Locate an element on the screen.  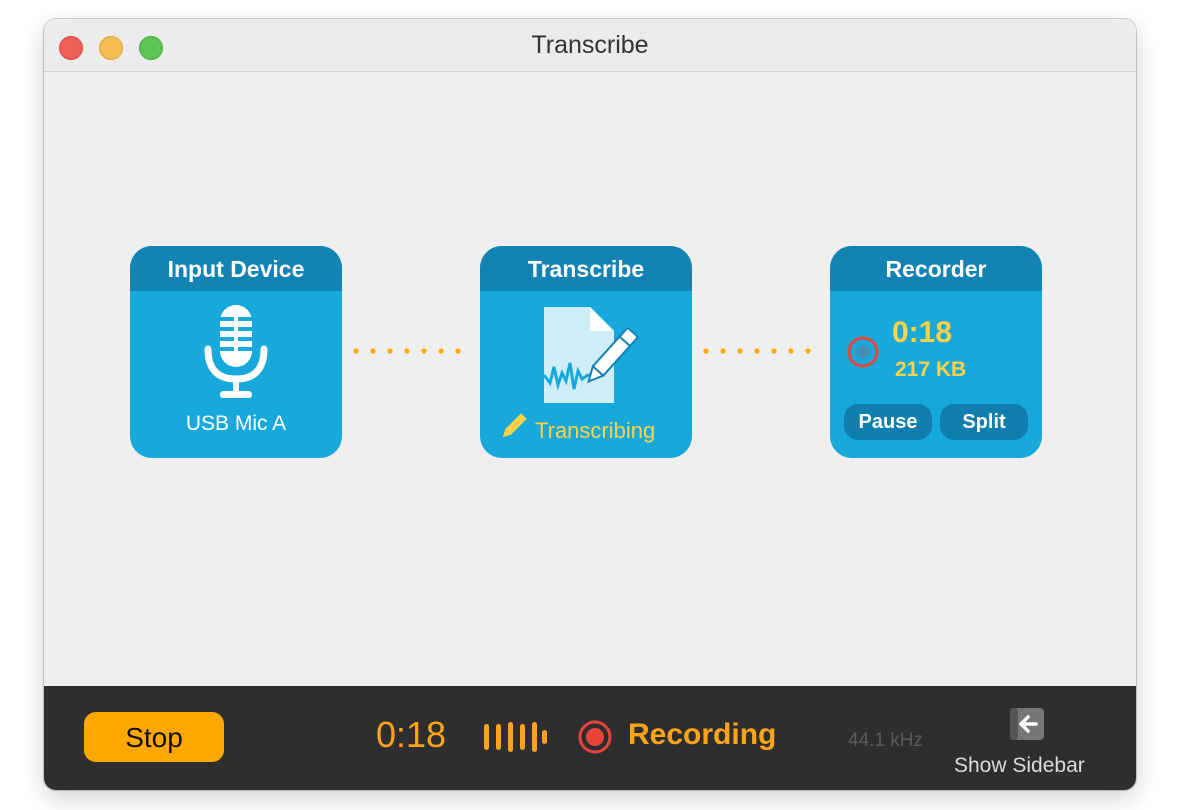
title-bar: Transcribe is located at coordinates (590, 45).